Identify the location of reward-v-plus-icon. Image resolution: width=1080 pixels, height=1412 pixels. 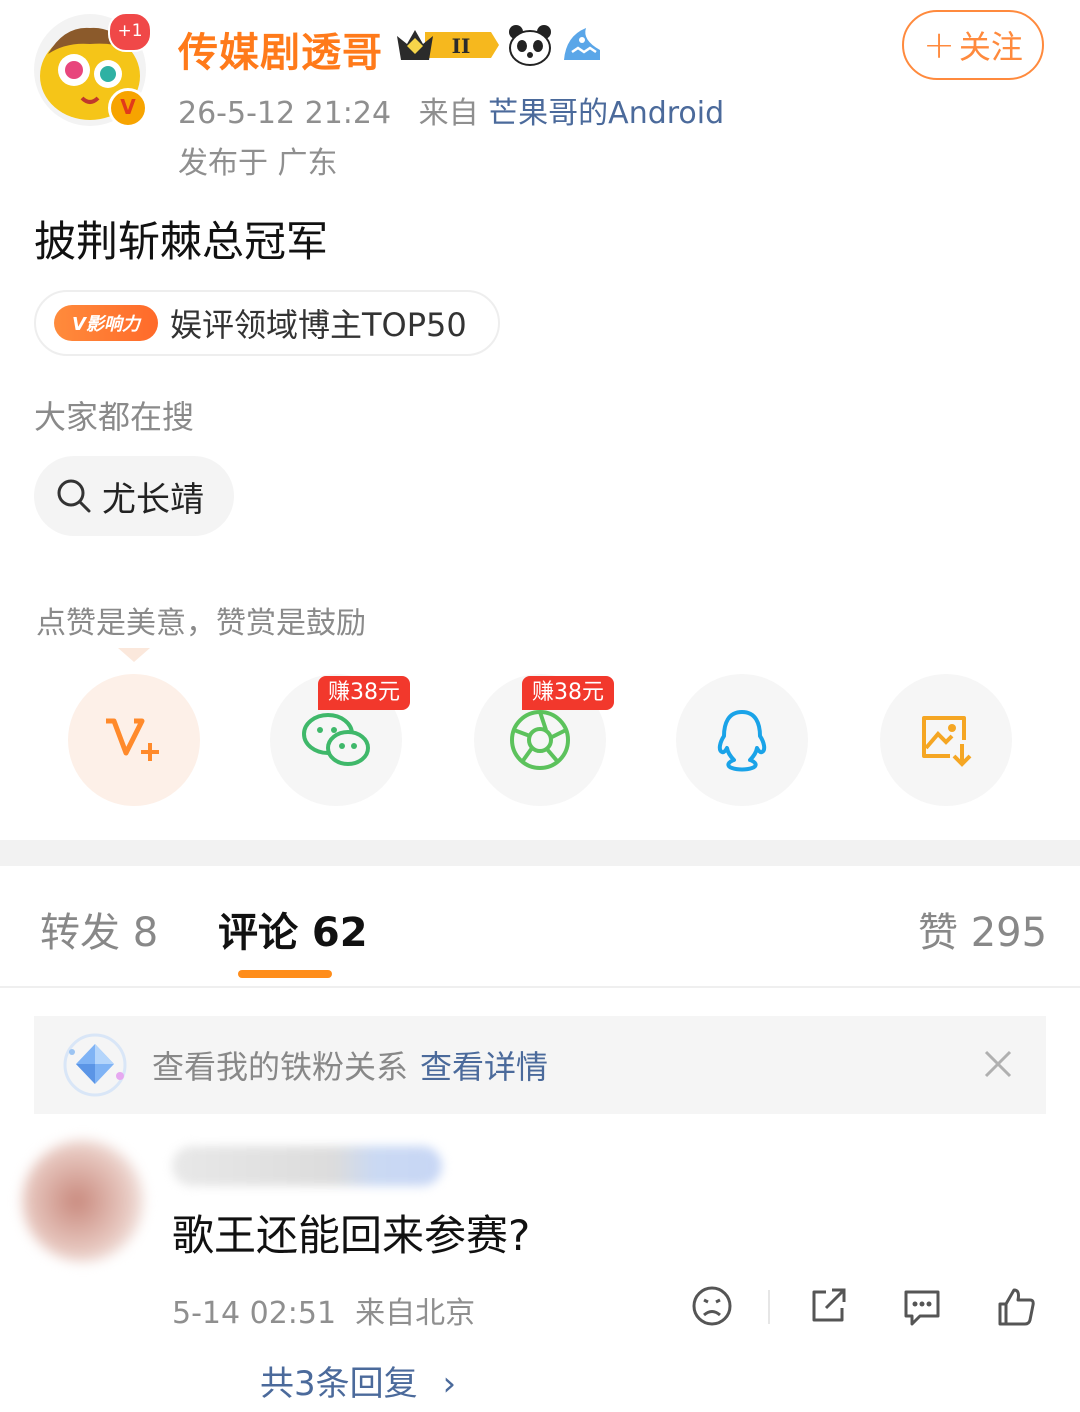
(132, 739).